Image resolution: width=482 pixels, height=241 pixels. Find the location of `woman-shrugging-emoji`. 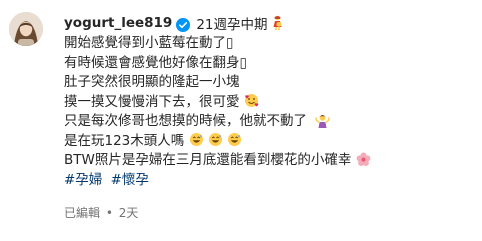

woman-shrugging-emoji is located at coordinates (322, 120).